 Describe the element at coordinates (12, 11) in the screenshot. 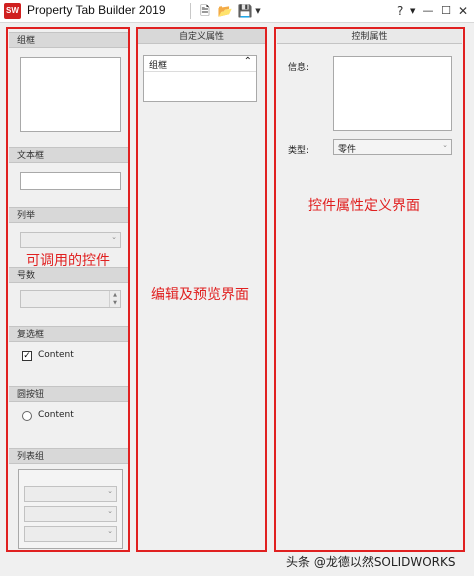

I see `app-icon: SW` at that location.